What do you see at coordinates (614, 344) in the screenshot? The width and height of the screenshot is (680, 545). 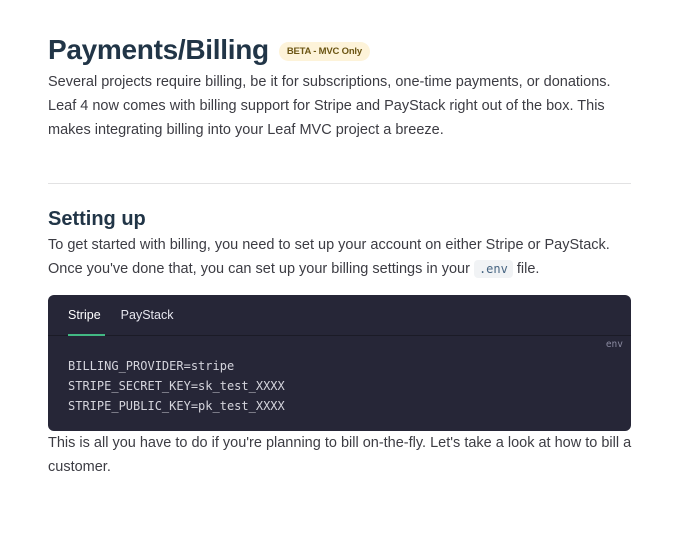 I see `code-language-label: env` at bounding box center [614, 344].